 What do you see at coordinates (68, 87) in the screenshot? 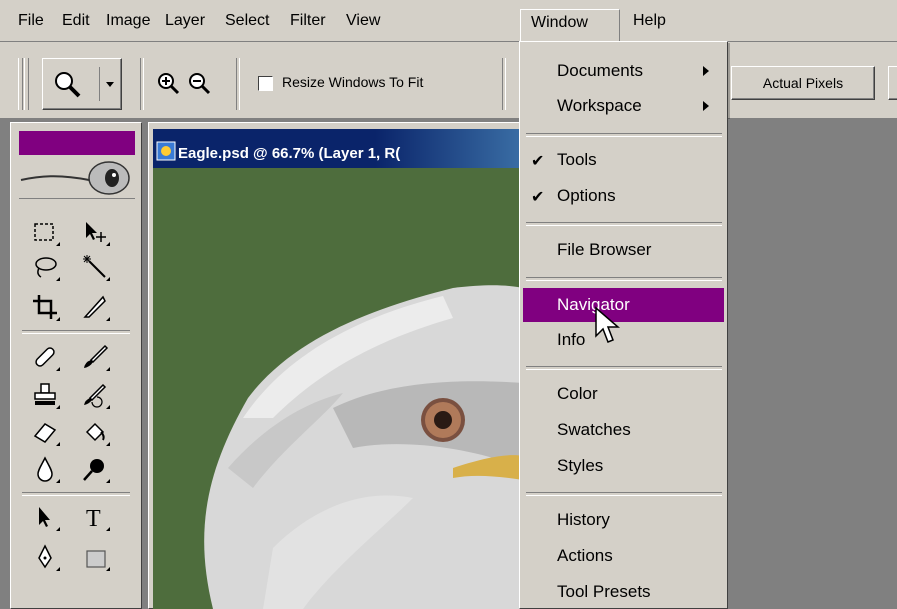
I see `zoom-tool-icon` at bounding box center [68, 87].